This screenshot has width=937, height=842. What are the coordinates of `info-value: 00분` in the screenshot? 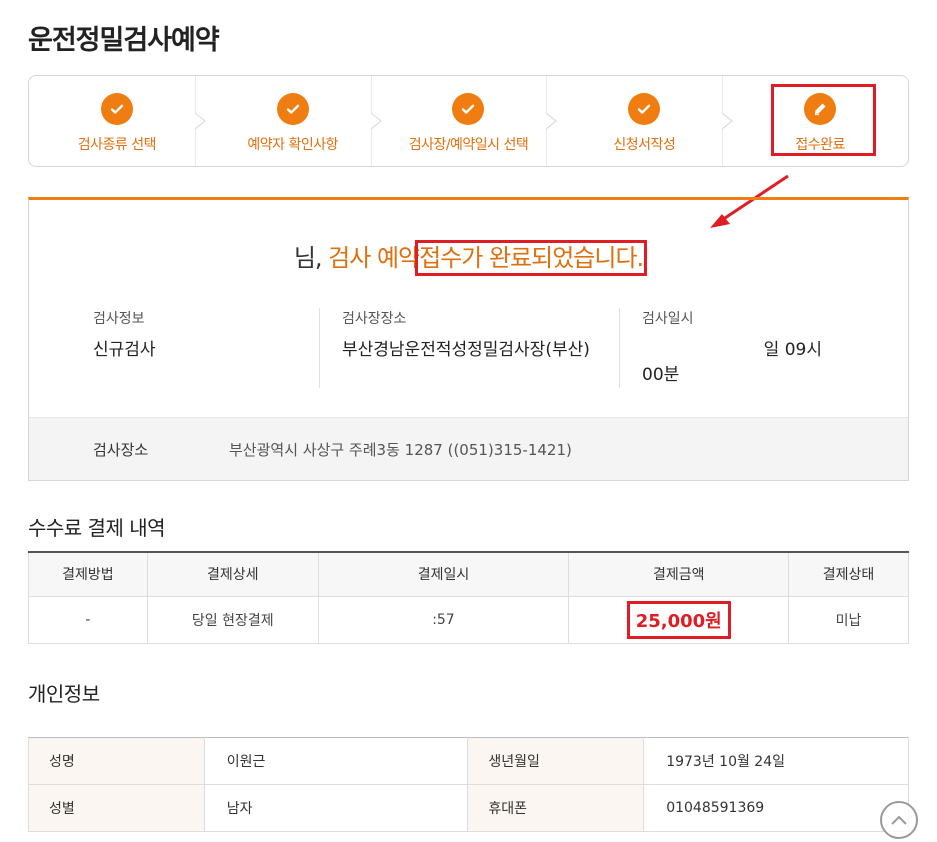 It's located at (661, 375).